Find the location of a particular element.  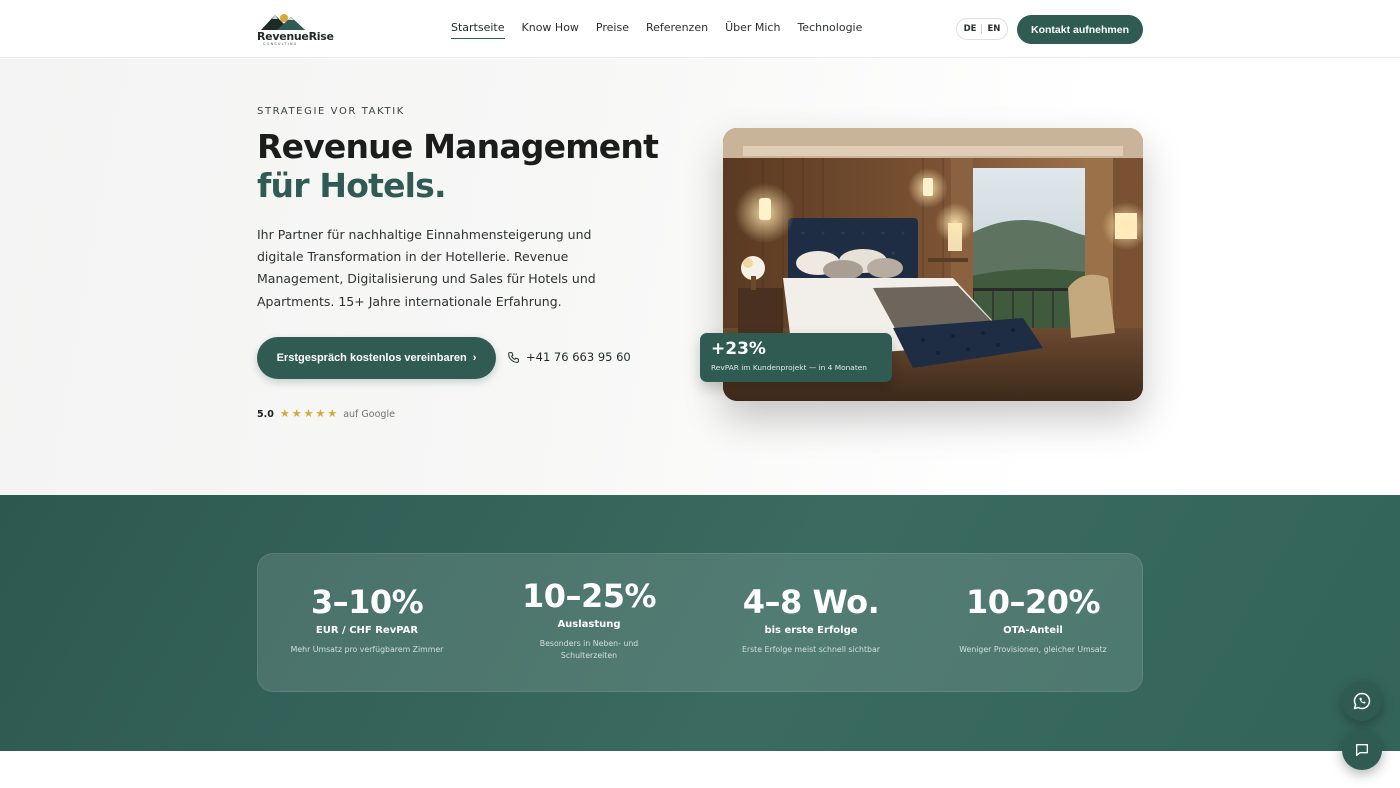

brand-subtitle: CONSULTING is located at coordinates (280, 44).